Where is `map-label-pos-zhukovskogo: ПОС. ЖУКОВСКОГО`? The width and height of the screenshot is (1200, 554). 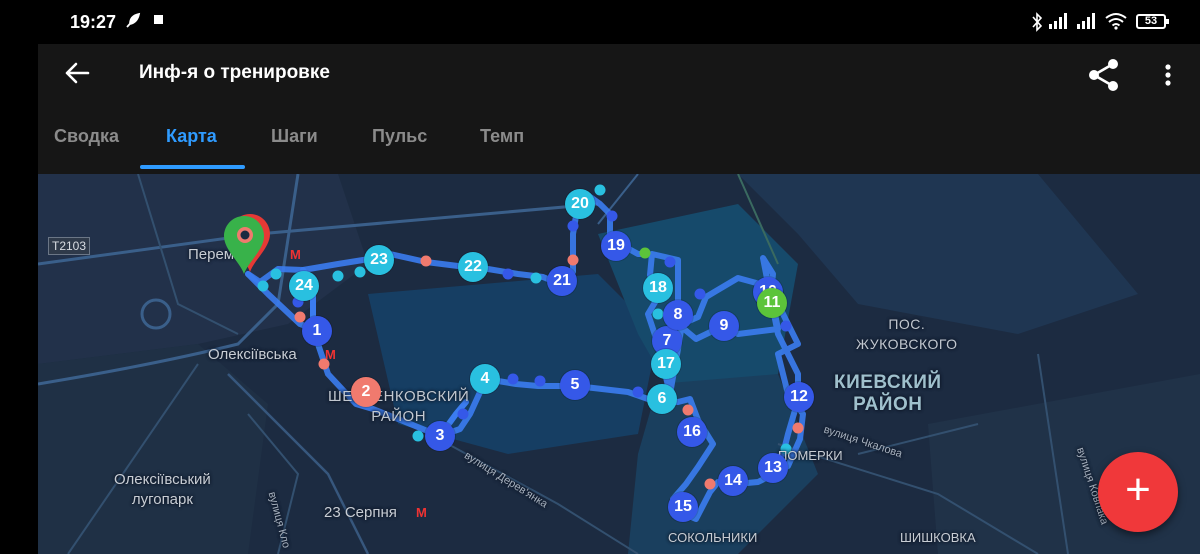
map-label-pos-zhukovskogo: ПОС. ЖУКОВСКОГО is located at coordinates (907, 334).